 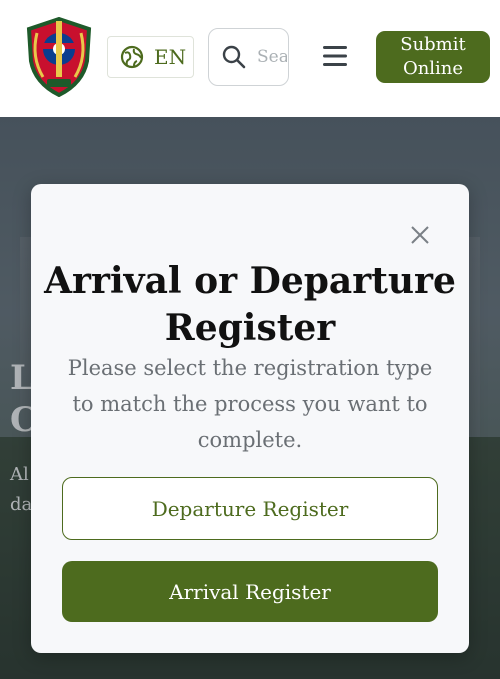 I want to click on departure-register-button: Departure Register, so click(x=250, y=508).